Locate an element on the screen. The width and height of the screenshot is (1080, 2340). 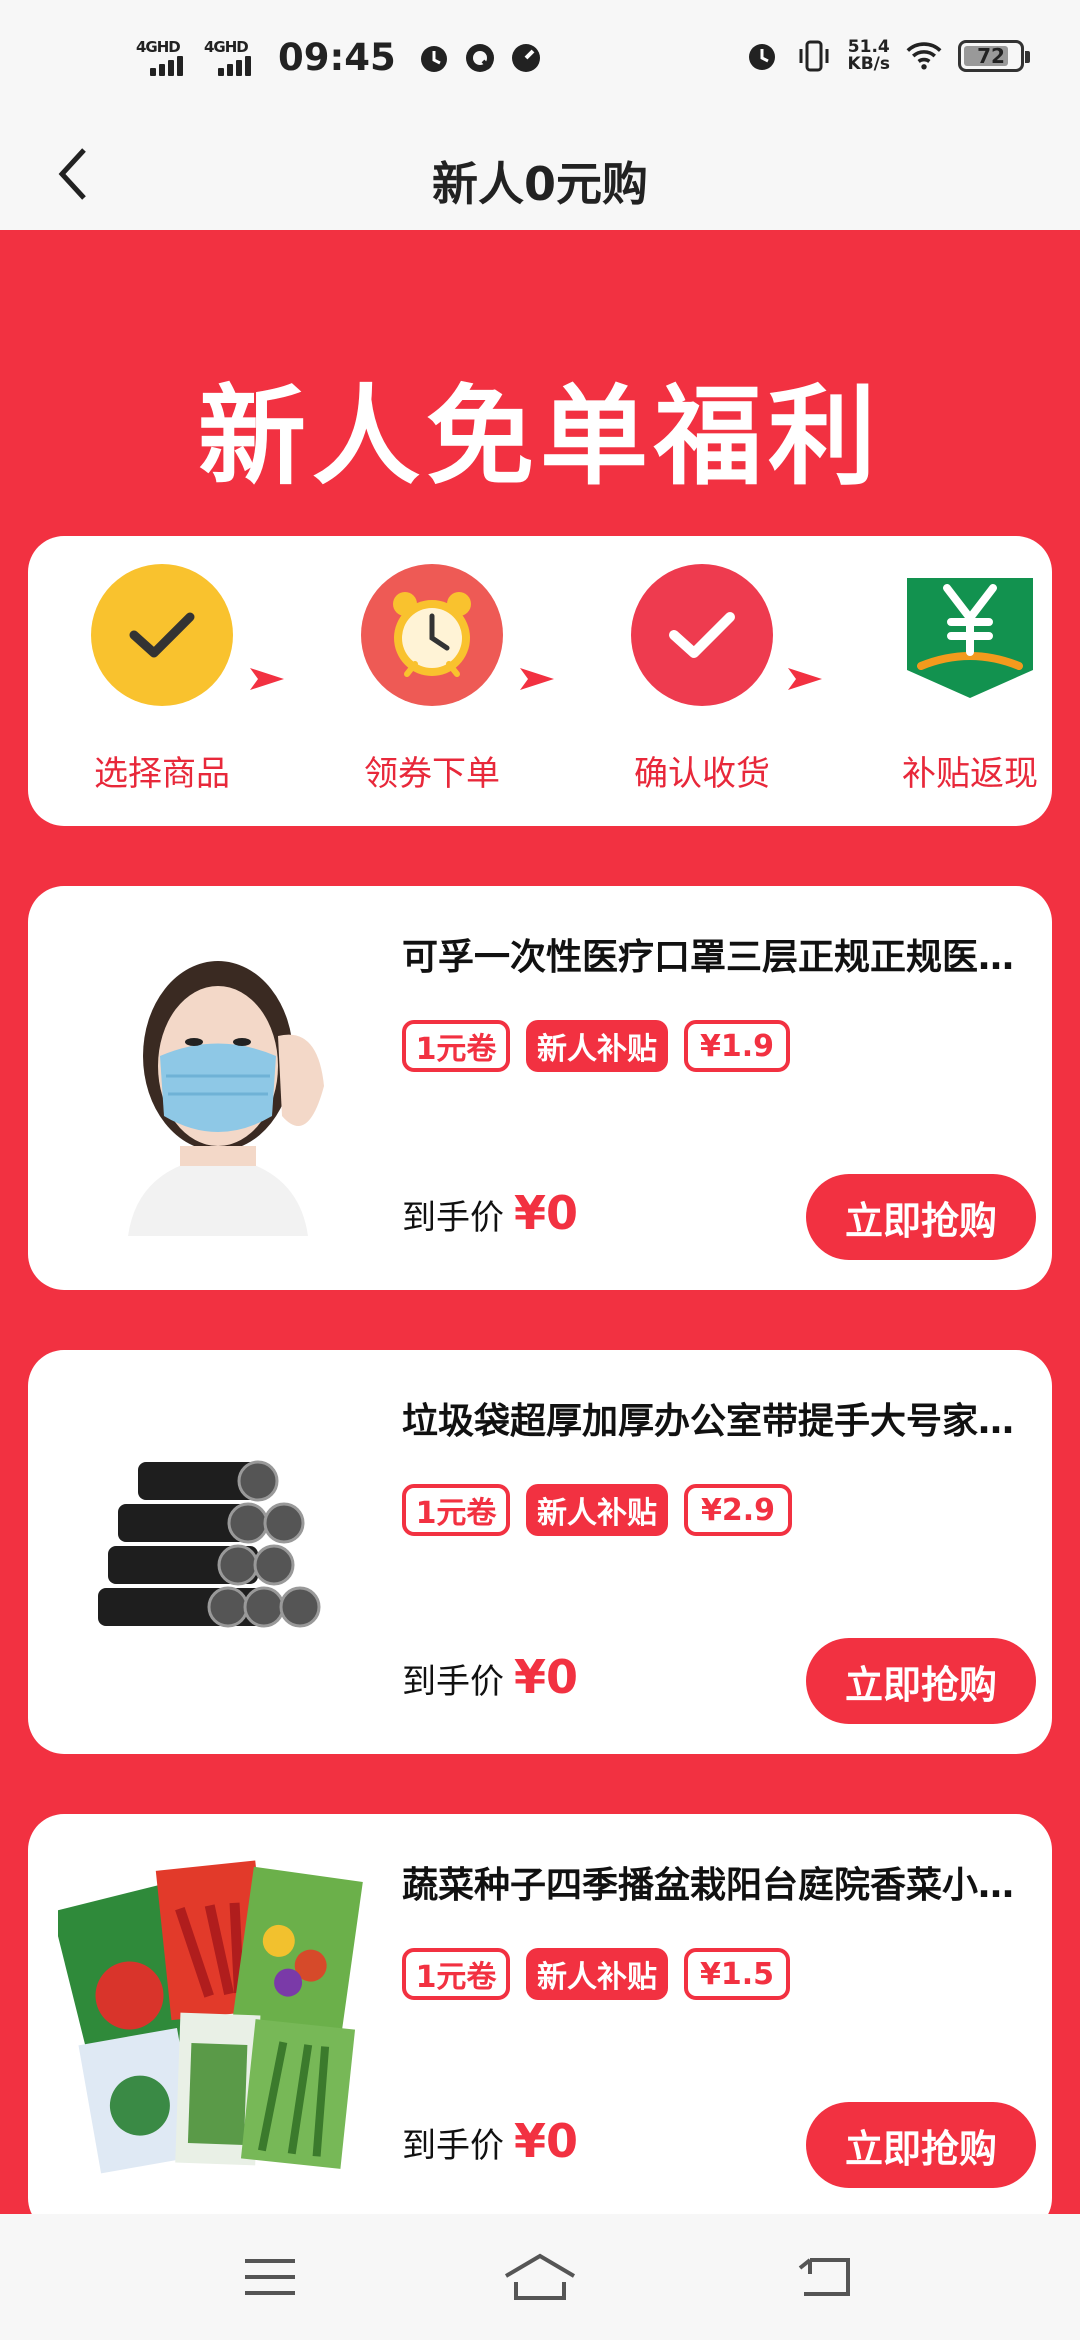
step-confirm-receipt: 确认收货 is located at coordinates (702, 679).